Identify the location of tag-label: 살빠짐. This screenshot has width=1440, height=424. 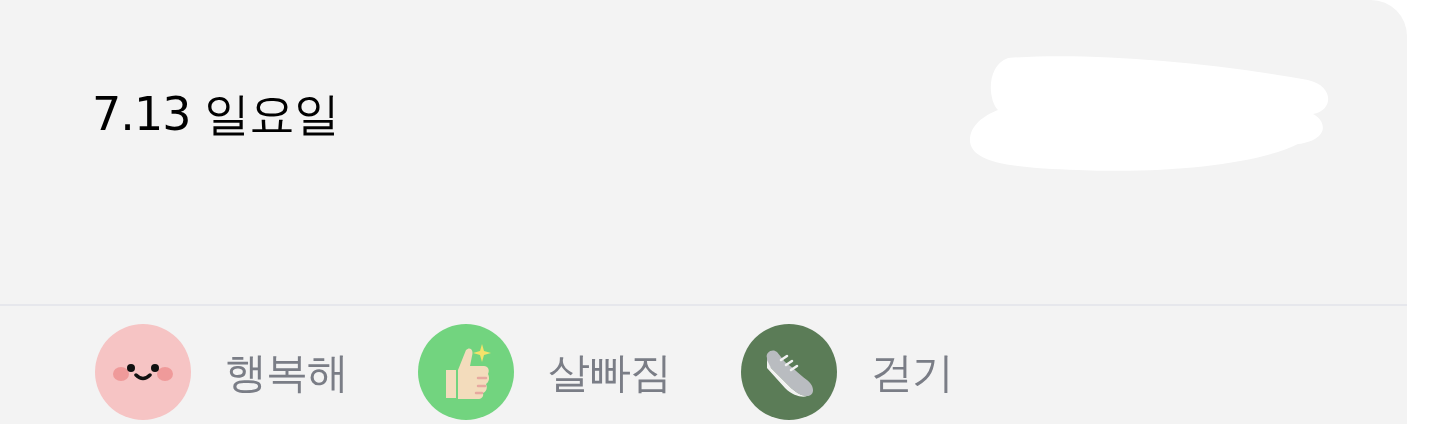
(609, 372).